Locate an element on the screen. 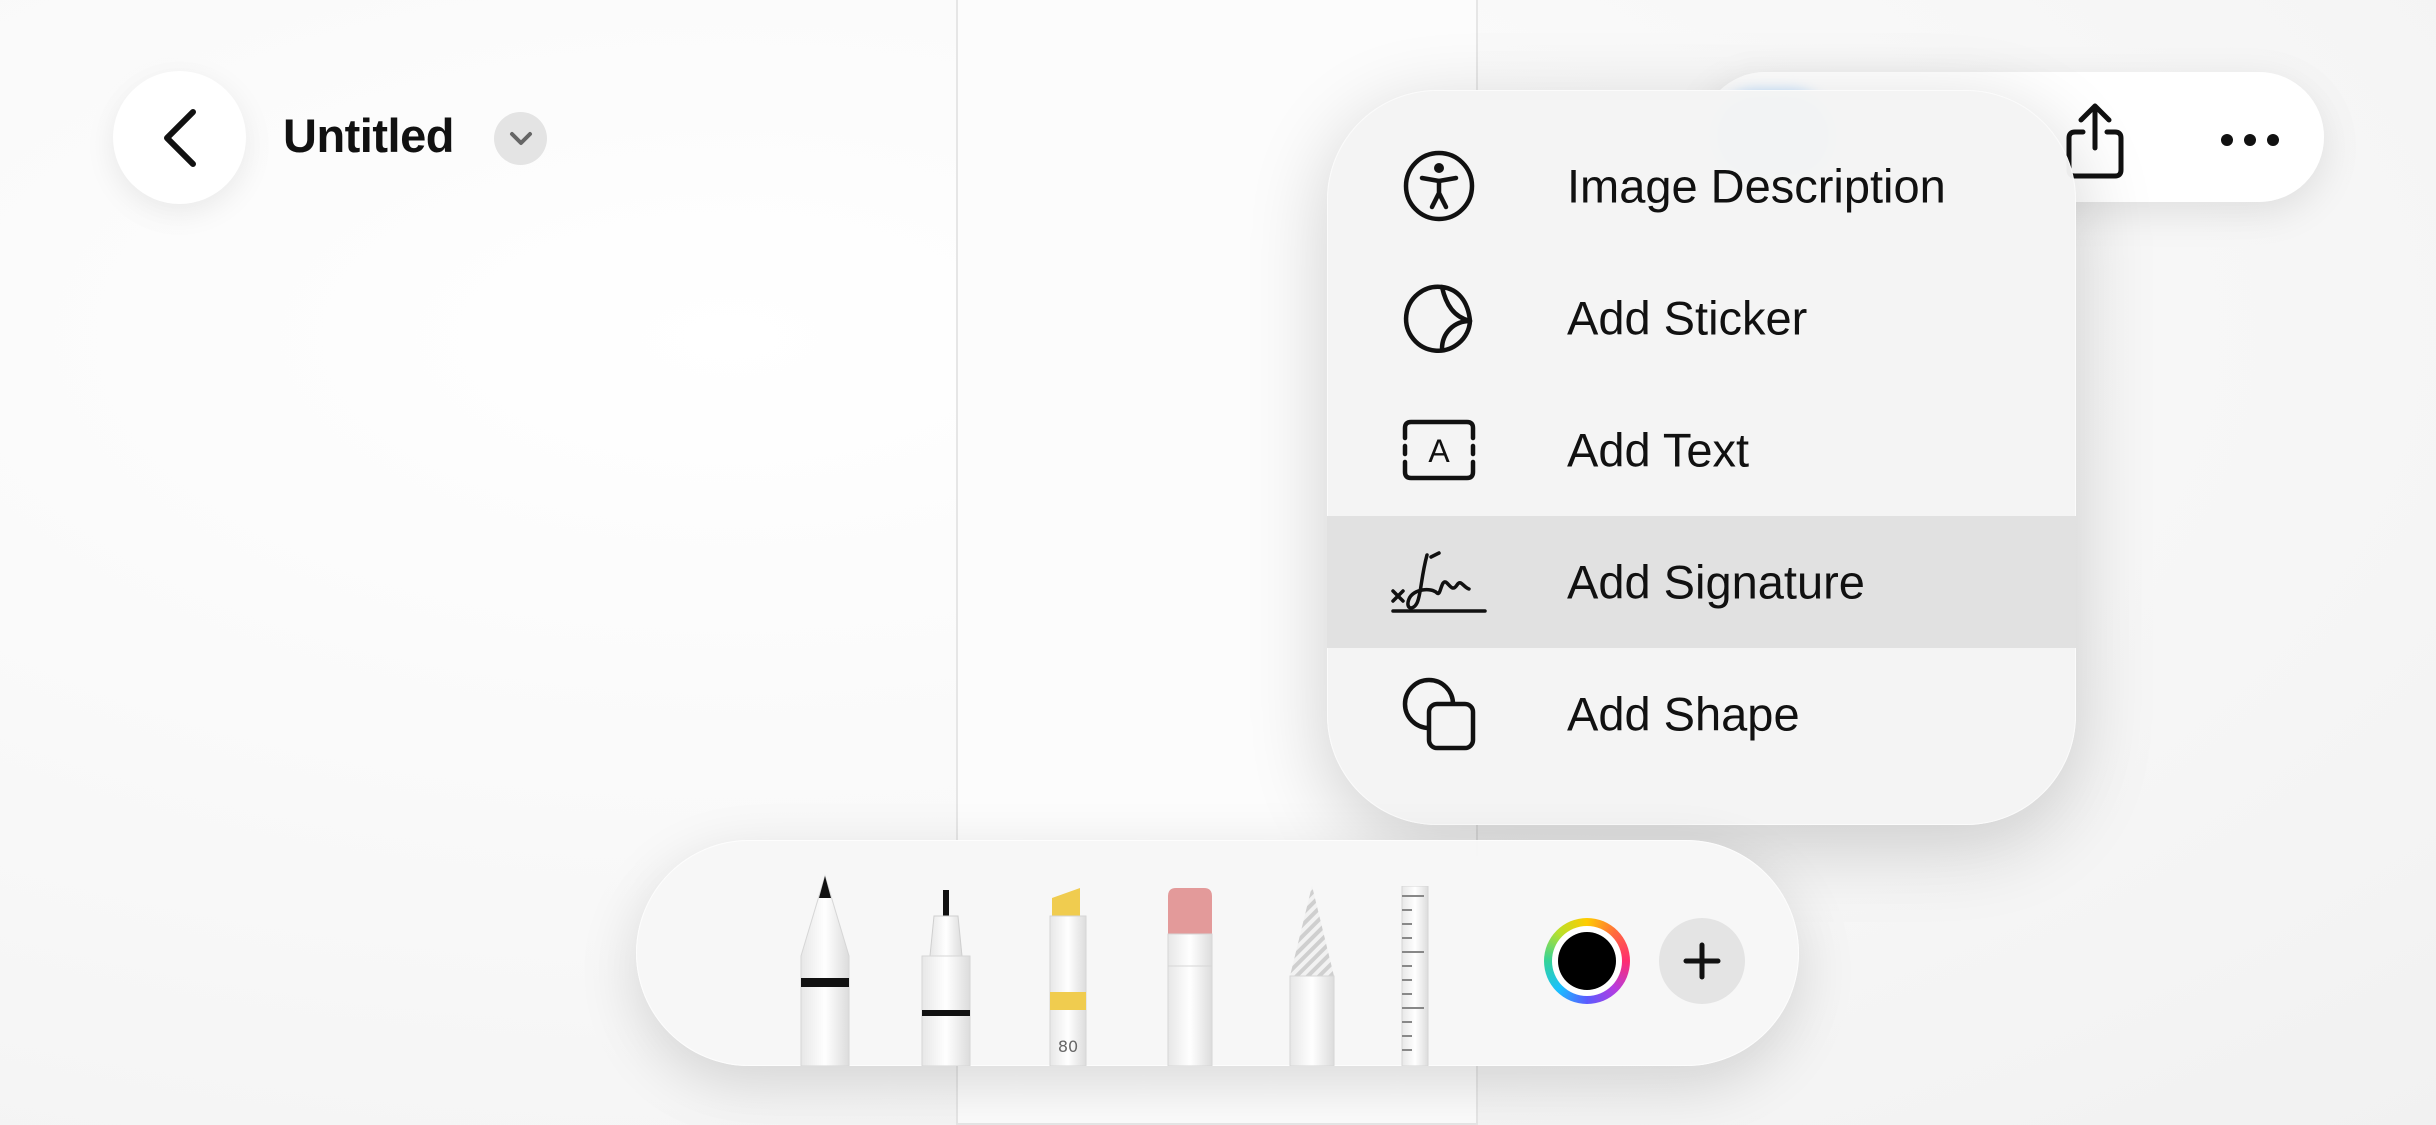  text-box-icon: A is located at coordinates (1439, 450).